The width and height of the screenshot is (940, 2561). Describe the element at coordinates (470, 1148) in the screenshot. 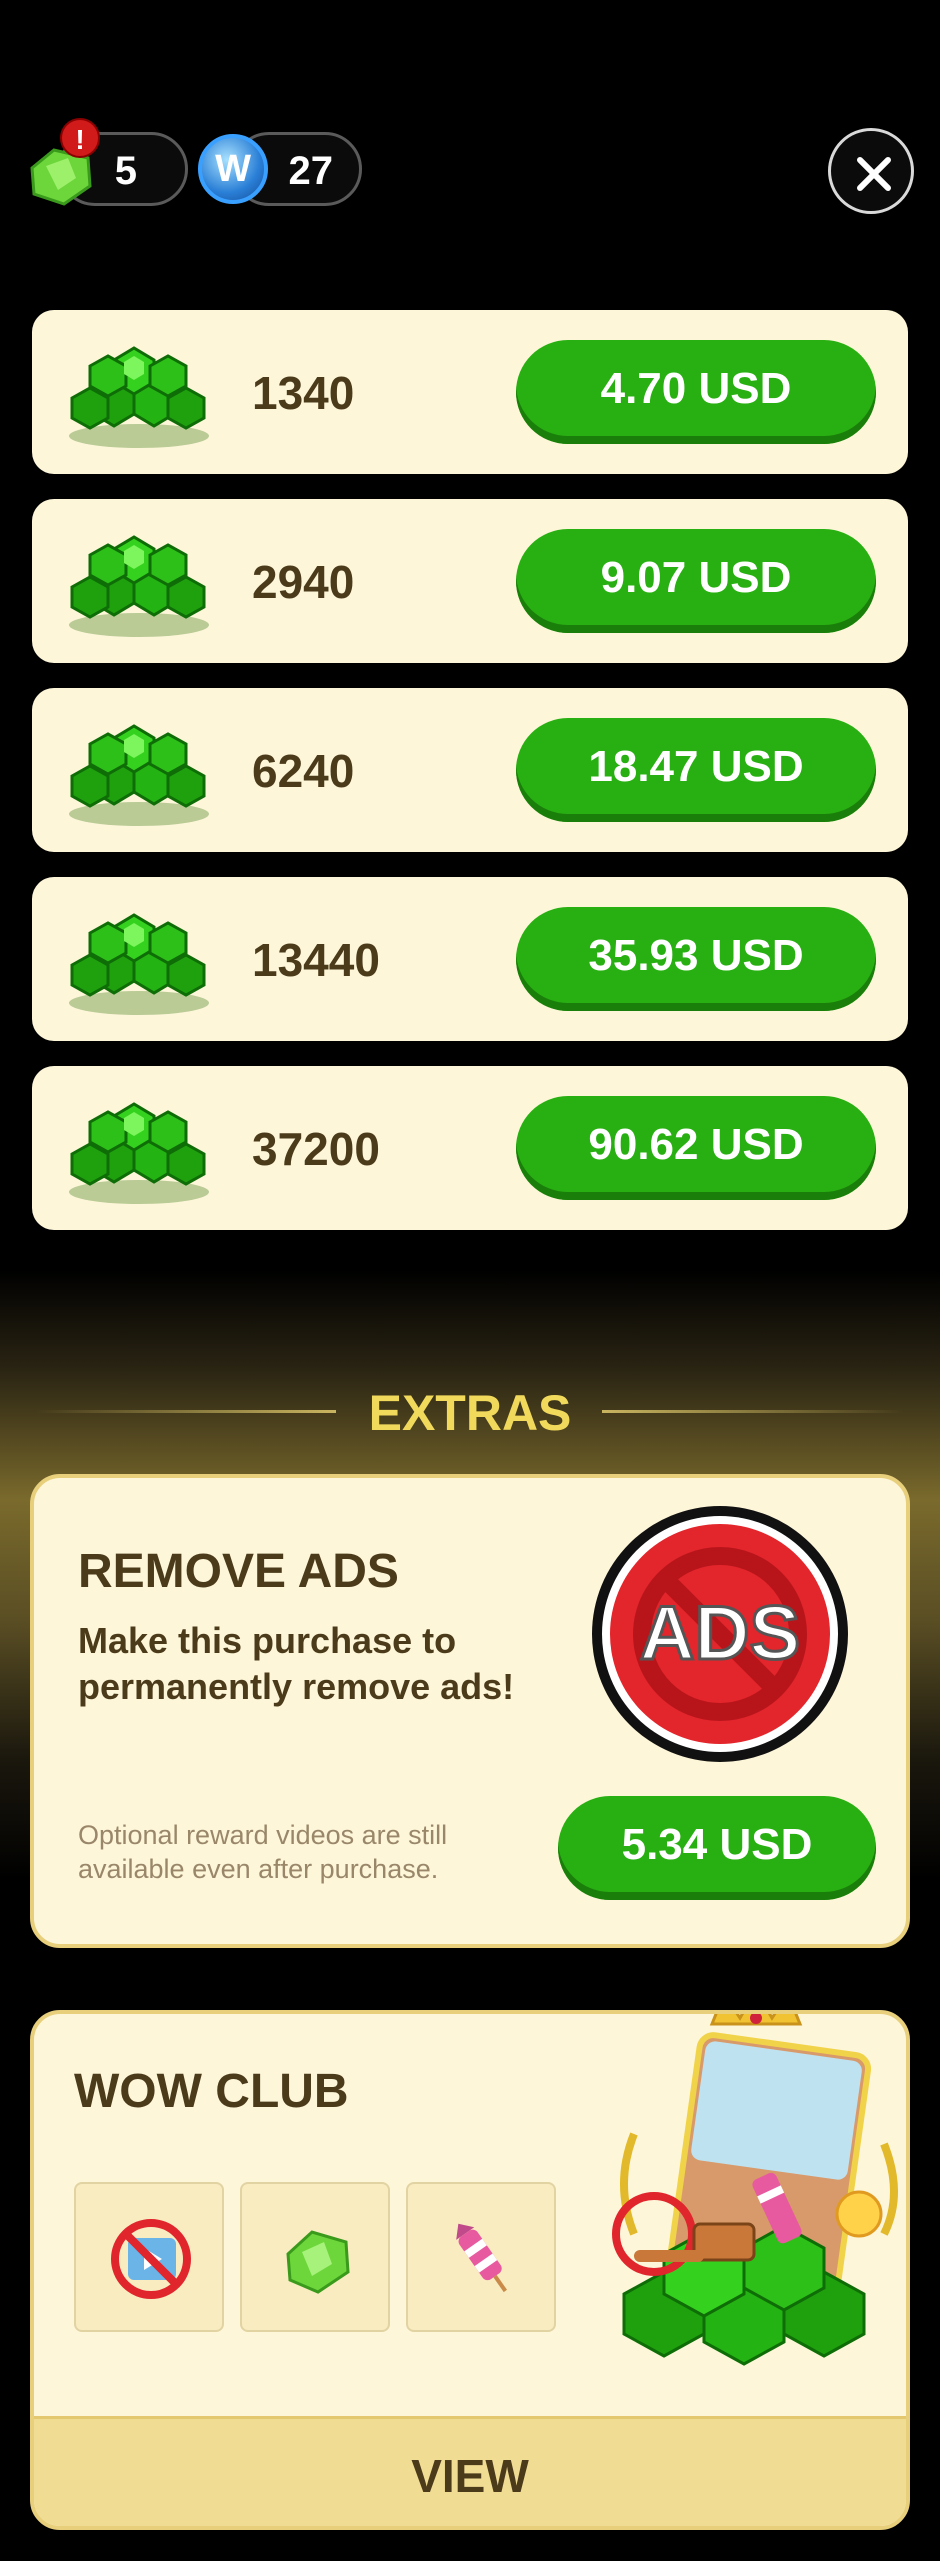

I see `gem-pack-5: 37200 90.62 USD` at that location.